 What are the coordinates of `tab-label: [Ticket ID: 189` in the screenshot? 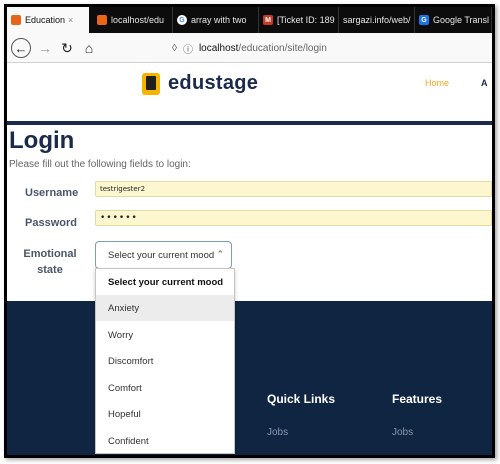 It's located at (306, 20).